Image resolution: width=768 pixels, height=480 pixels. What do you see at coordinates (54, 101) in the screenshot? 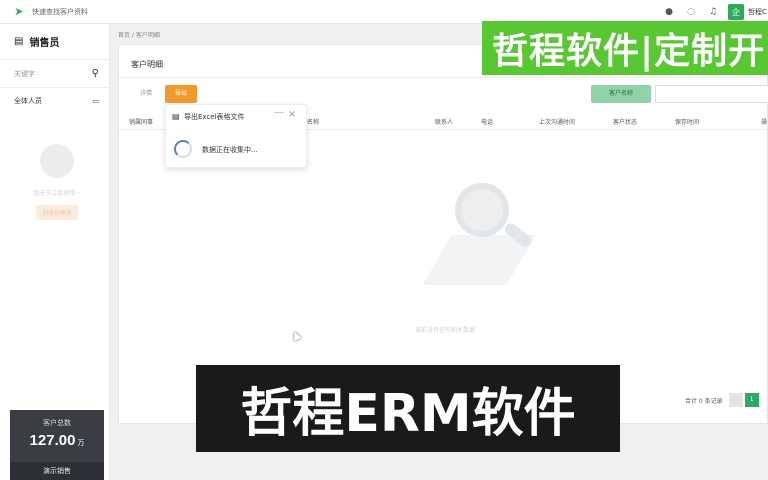
I see `sidebar-item-all-staff: 全体人员 ▭` at bounding box center [54, 101].